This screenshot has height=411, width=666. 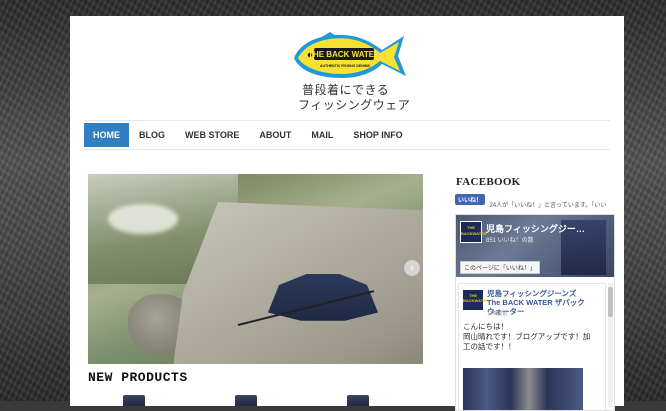 What do you see at coordinates (510, 241) in the screenshot?
I see `facebook-page-likes: 851 いいね！の数` at bounding box center [510, 241].